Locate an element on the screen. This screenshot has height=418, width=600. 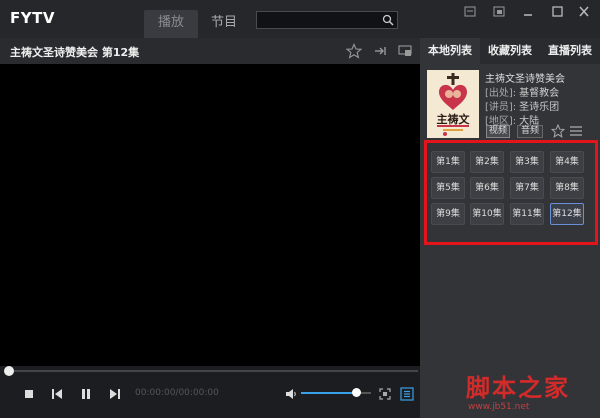
playlist-toggle-icon is located at coordinates (407, 394).